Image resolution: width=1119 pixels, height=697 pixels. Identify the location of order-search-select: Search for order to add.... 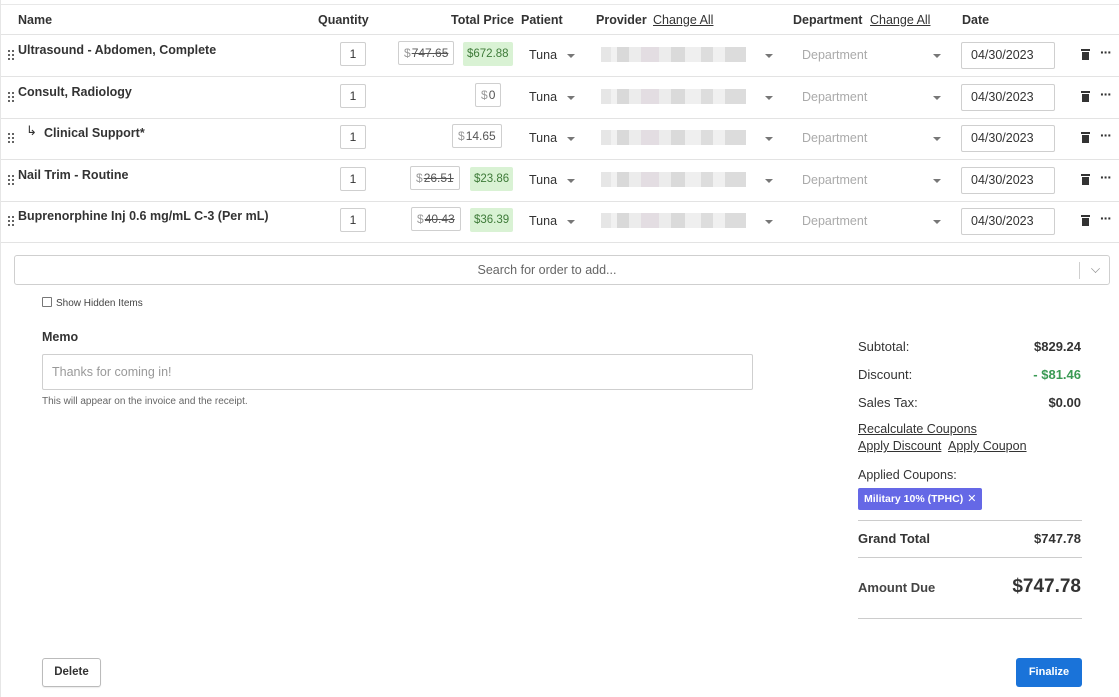
(562, 270).